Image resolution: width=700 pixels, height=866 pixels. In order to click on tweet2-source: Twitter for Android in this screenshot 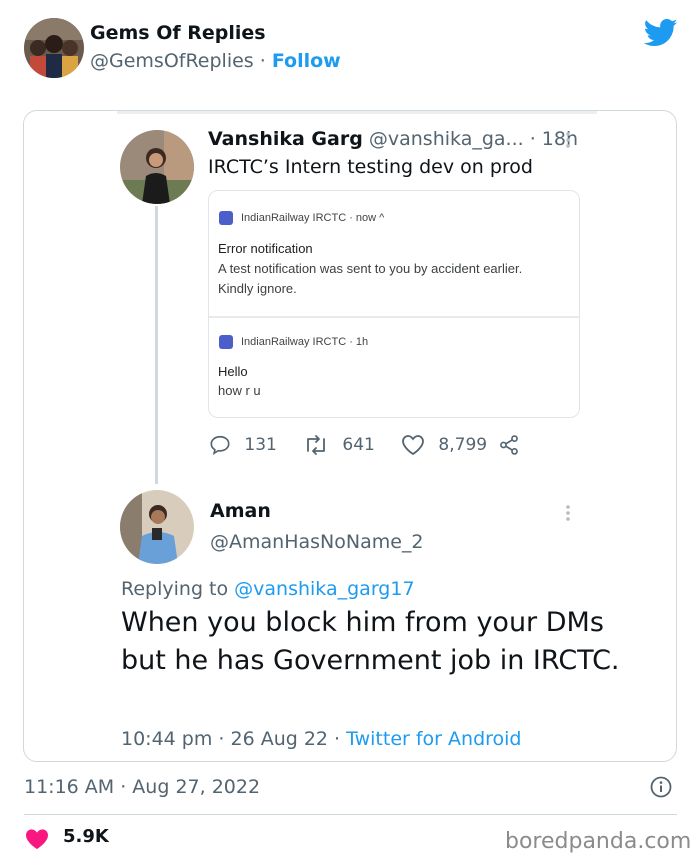, I will do `click(434, 739)`.